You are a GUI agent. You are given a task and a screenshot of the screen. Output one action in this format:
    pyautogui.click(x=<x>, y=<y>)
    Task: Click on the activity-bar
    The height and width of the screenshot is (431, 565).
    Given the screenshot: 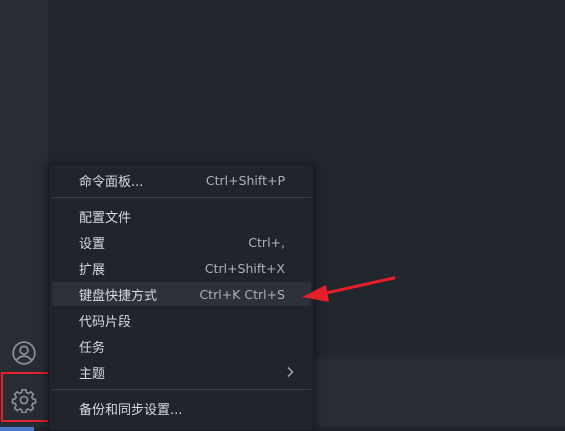 What is the action you would take?
    pyautogui.click(x=24, y=213)
    